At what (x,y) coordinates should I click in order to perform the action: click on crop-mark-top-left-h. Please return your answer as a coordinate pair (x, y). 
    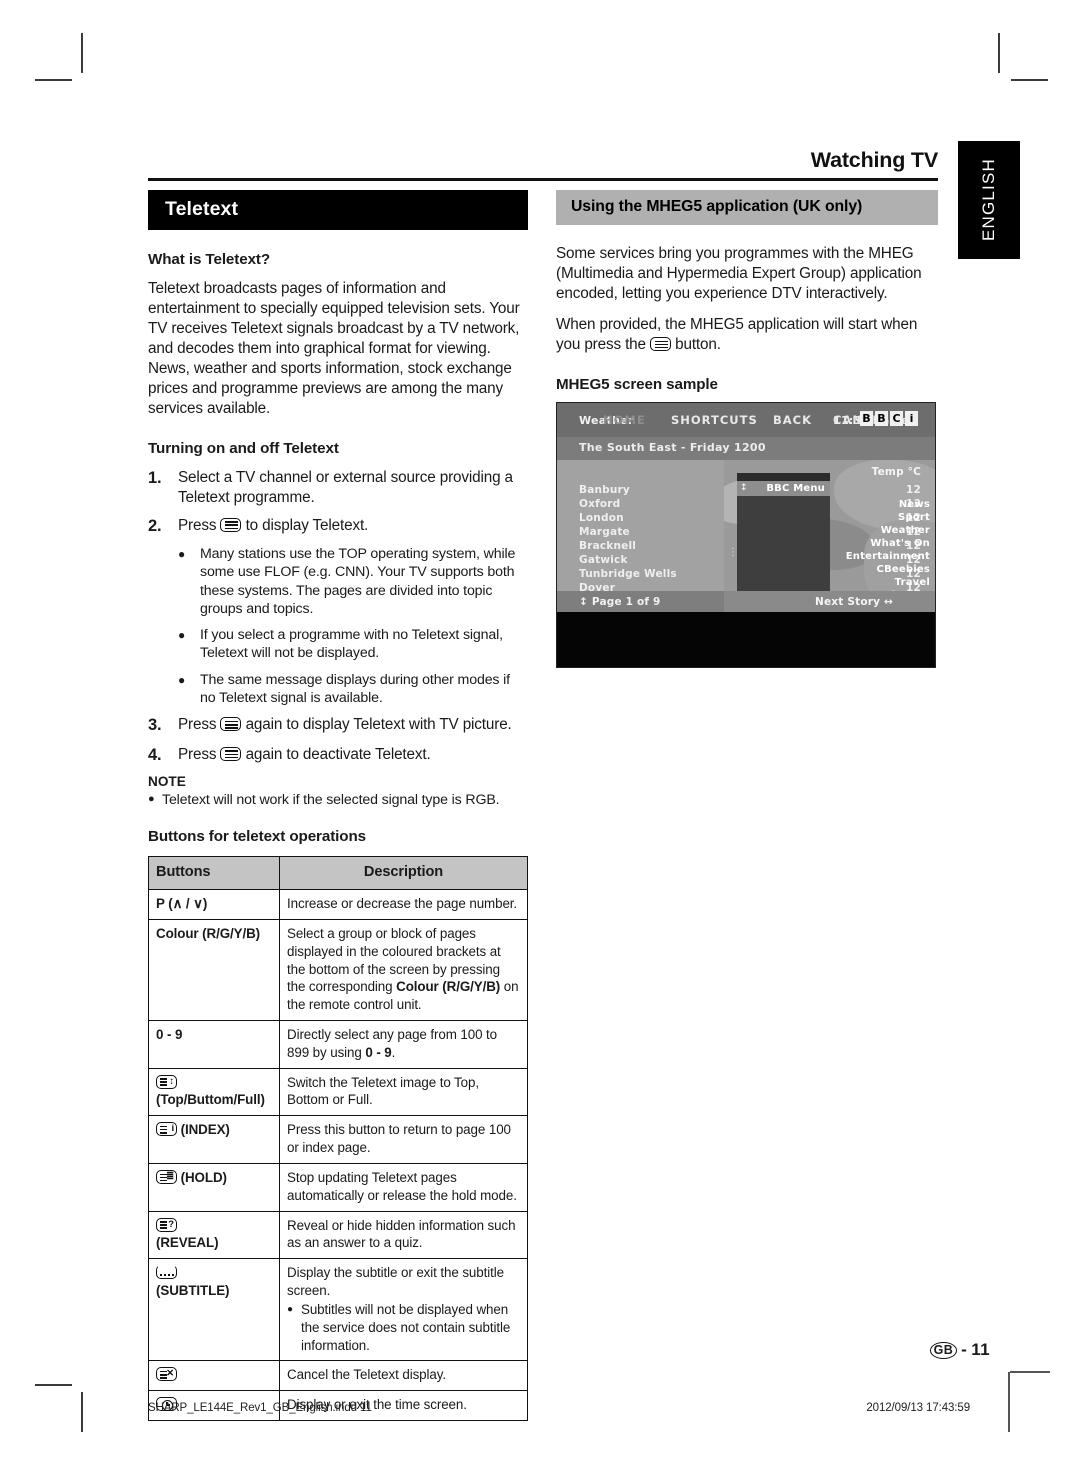
    Looking at the image, I should click on (53, 80).